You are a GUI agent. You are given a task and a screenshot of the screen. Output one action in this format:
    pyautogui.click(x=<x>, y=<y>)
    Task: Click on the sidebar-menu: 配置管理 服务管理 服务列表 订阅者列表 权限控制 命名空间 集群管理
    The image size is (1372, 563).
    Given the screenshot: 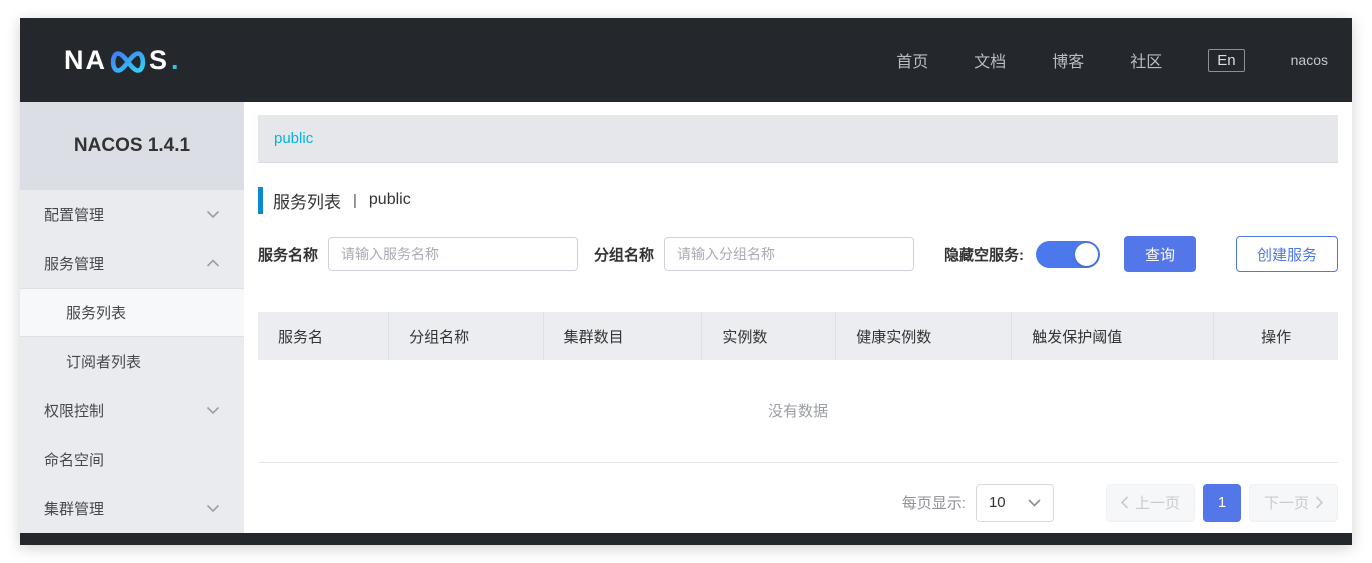 What is the action you would take?
    pyautogui.click(x=132, y=361)
    